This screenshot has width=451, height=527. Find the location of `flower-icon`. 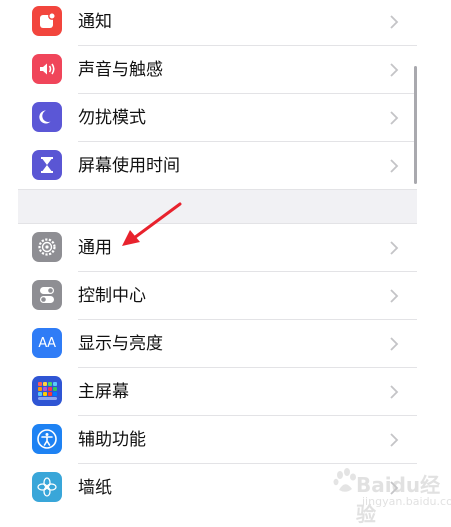

flower-icon is located at coordinates (47, 487).